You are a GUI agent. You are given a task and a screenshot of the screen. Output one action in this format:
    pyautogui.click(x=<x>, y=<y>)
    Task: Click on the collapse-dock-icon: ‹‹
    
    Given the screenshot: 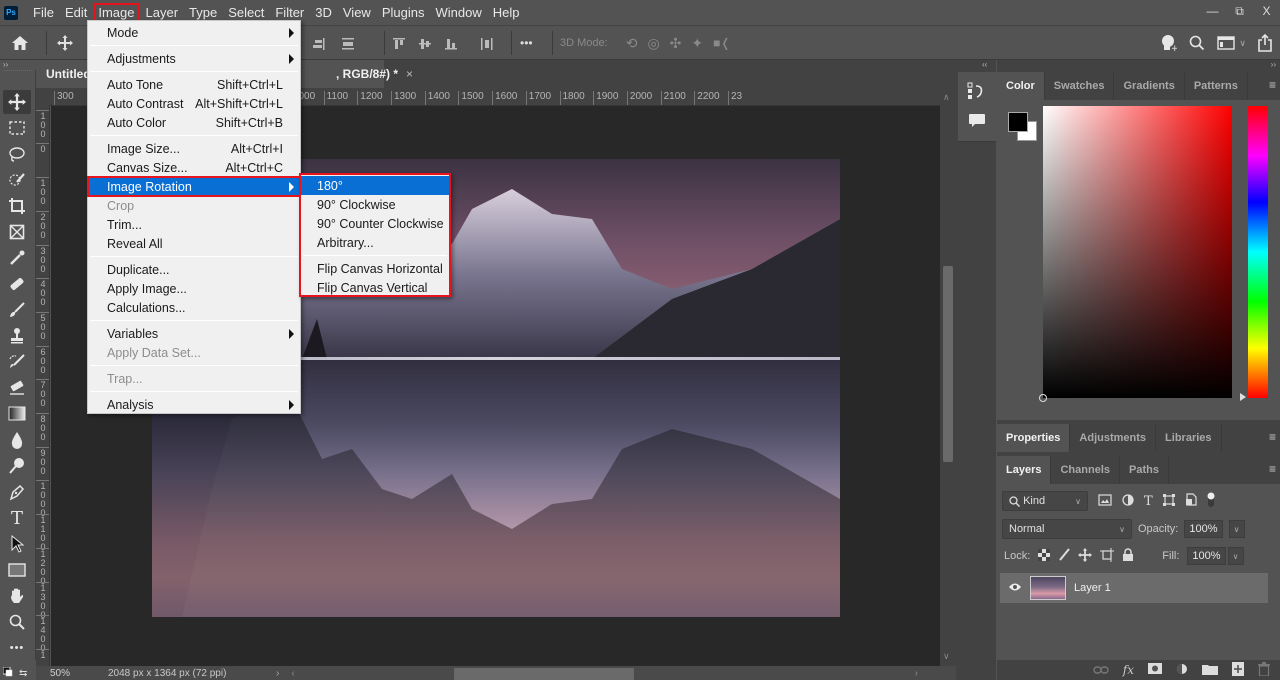 What is the action you would take?
    pyautogui.click(x=984, y=64)
    